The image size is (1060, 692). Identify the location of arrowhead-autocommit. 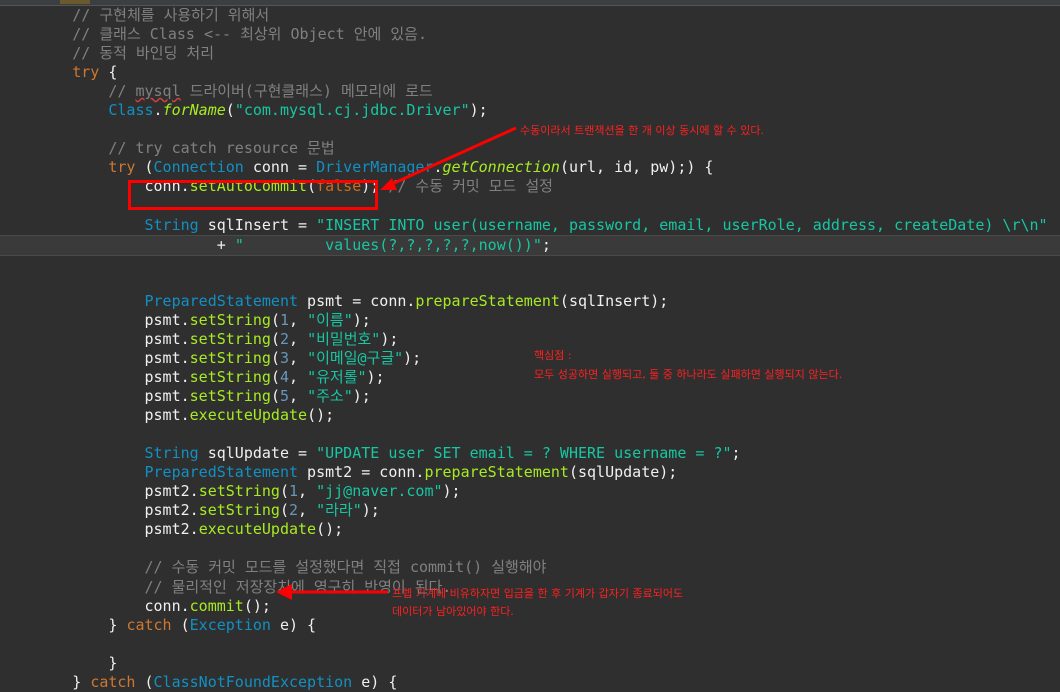
(388, 184).